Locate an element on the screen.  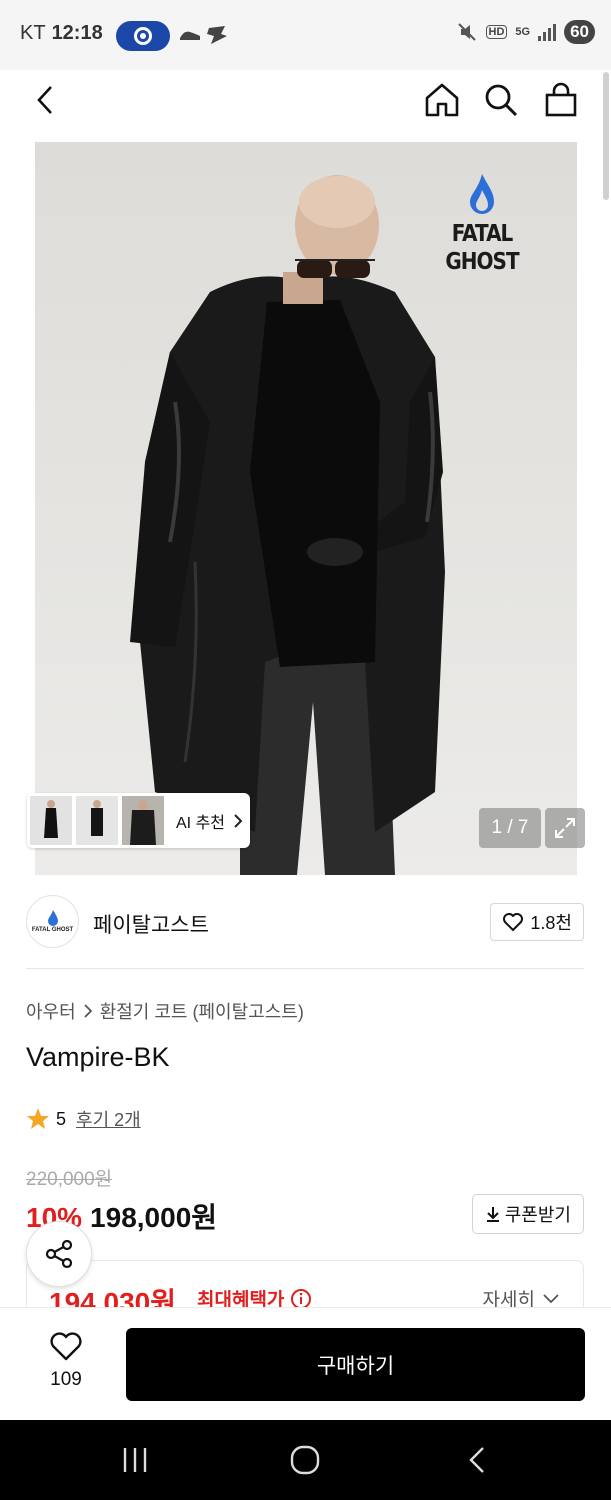
brand-like-count: 1.8천 is located at coordinates (551, 923).